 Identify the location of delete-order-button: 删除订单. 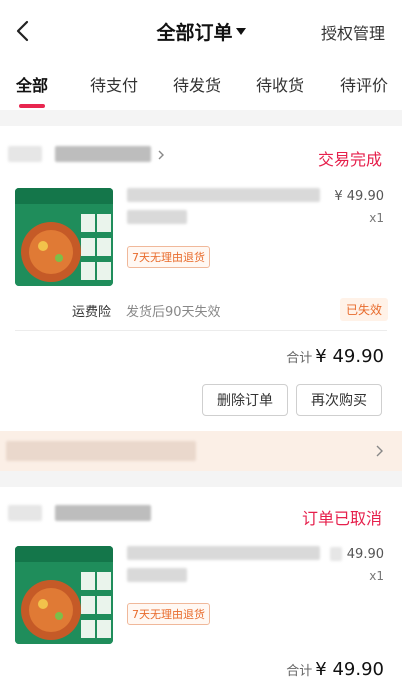
(245, 400).